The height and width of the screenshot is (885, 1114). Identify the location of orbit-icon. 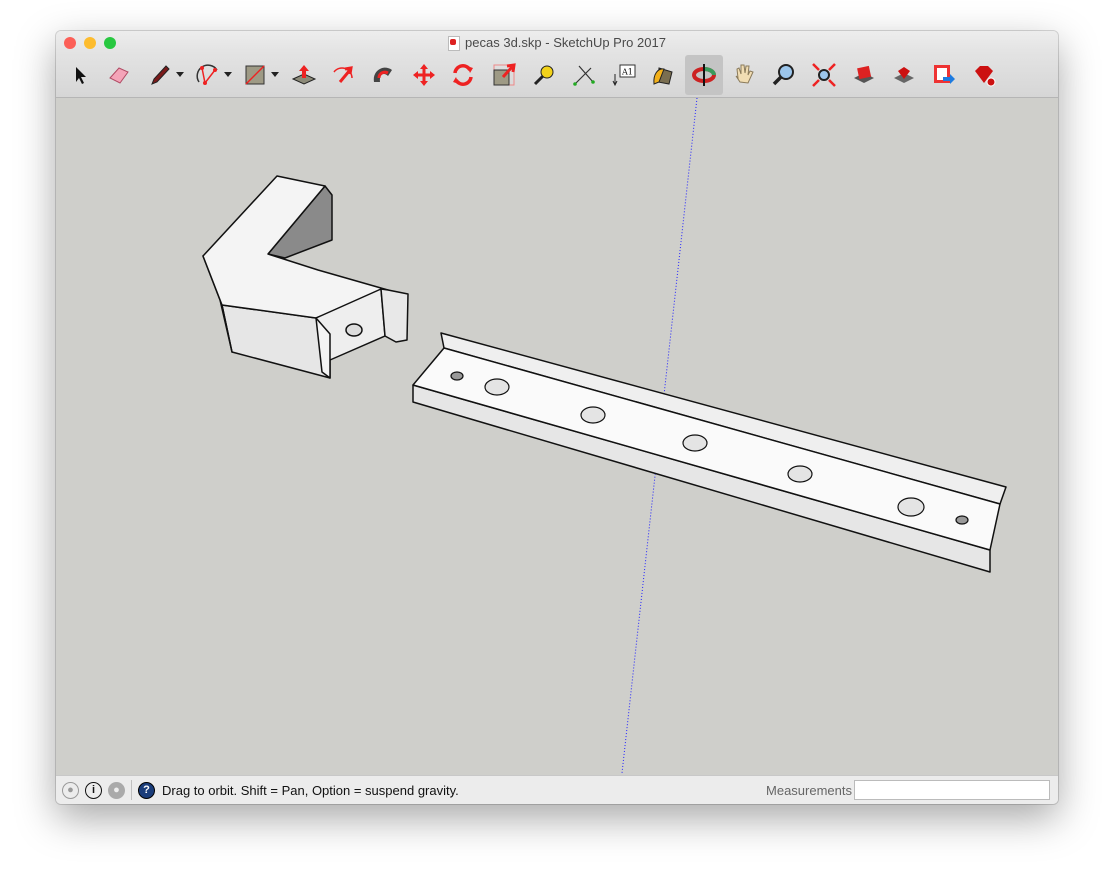
(704, 75).